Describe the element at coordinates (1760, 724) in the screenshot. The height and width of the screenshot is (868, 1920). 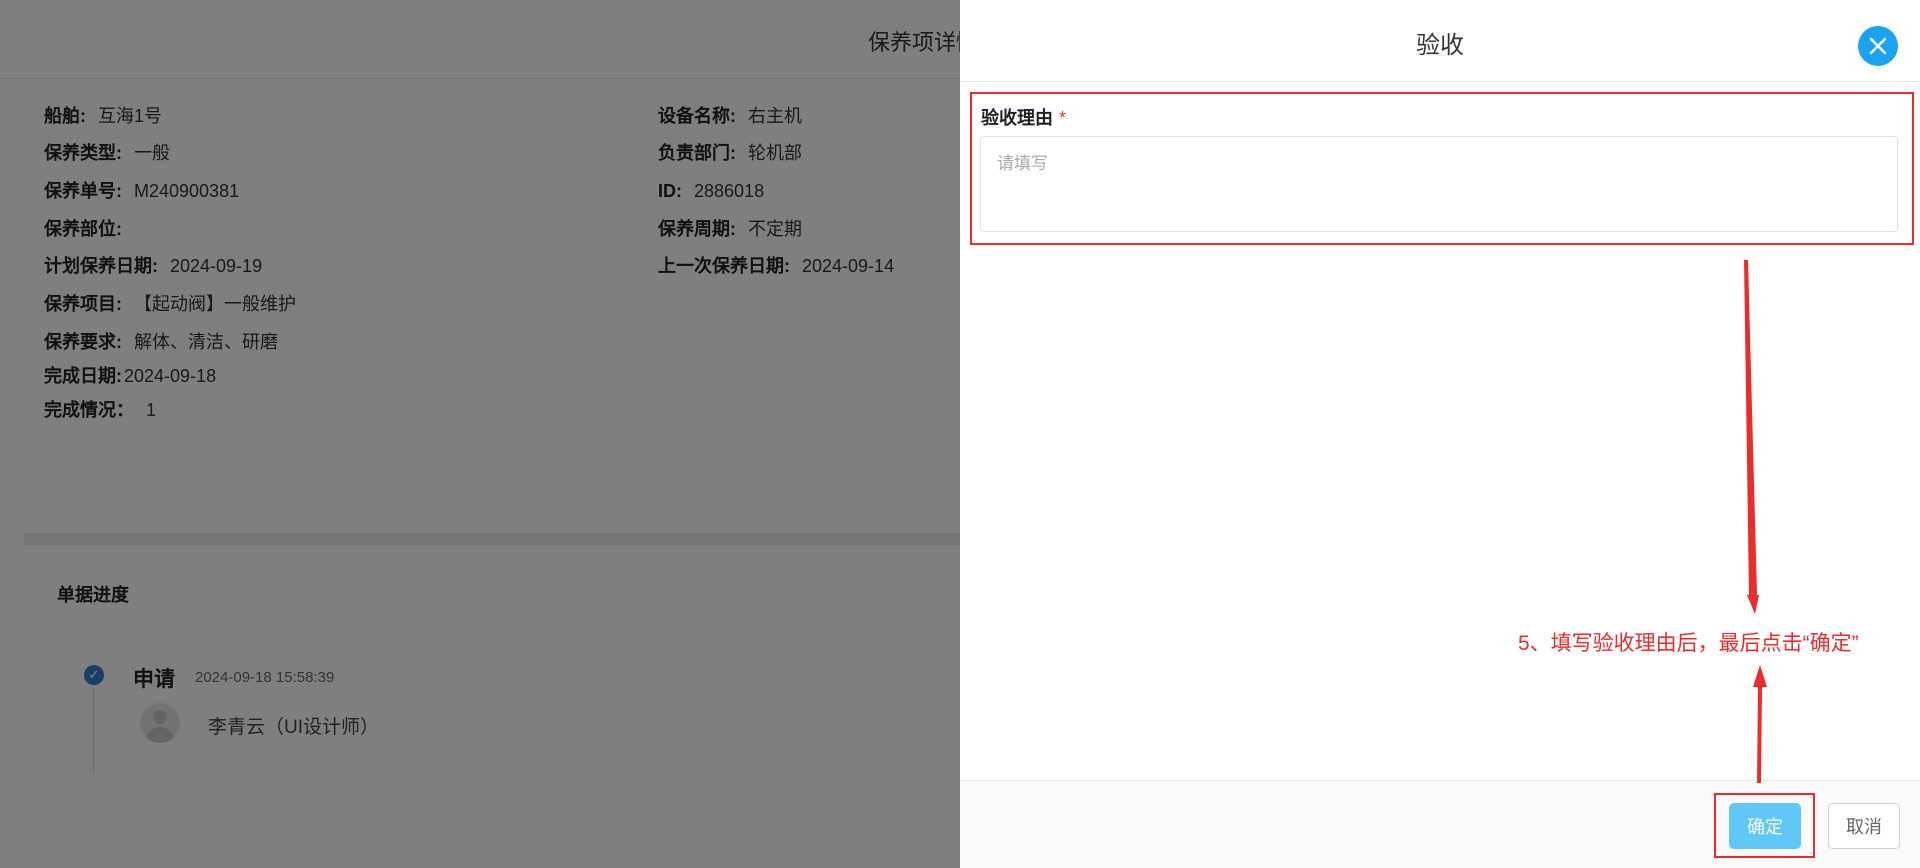
I see `arrow-up-icon` at that location.